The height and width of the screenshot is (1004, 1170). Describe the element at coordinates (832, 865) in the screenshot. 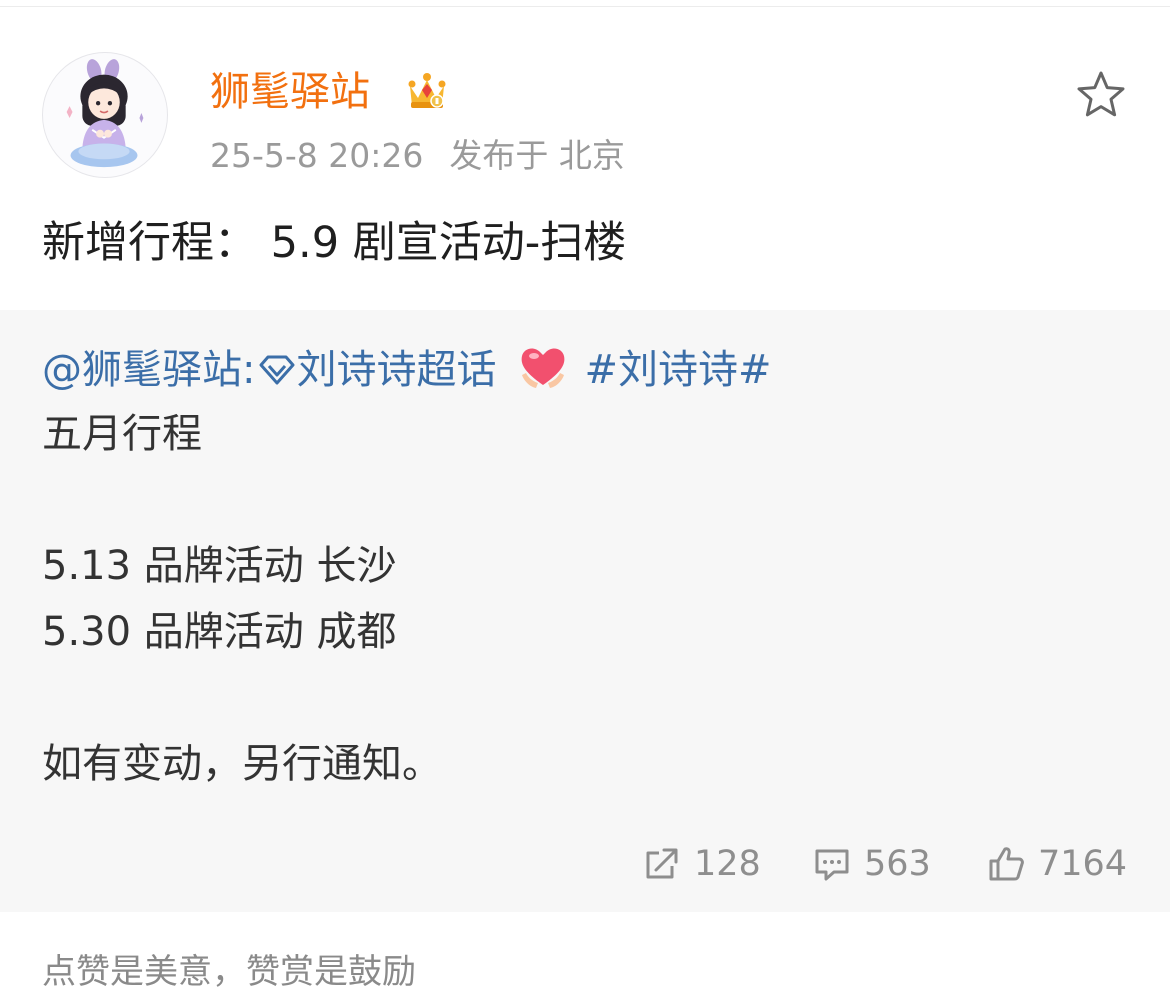

I see `comment-icon` at that location.